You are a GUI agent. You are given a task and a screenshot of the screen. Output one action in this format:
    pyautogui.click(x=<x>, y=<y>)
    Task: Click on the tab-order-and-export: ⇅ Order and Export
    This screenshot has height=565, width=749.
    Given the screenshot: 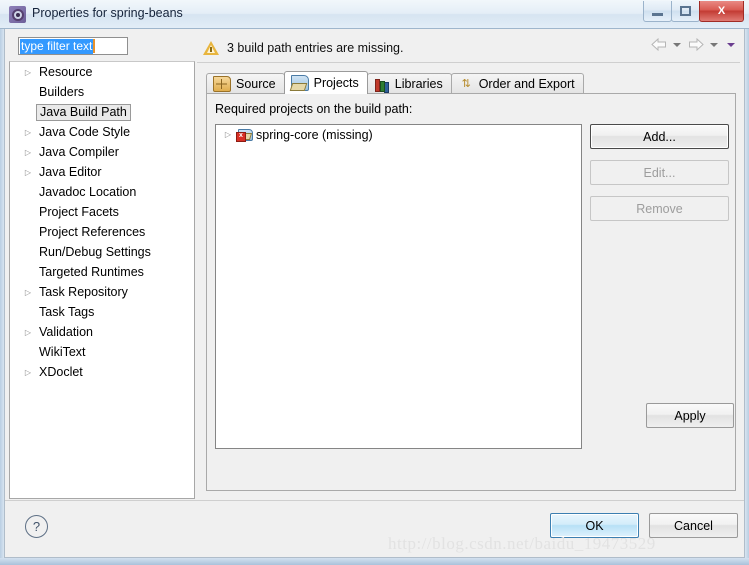 What is the action you would take?
    pyautogui.click(x=517, y=83)
    